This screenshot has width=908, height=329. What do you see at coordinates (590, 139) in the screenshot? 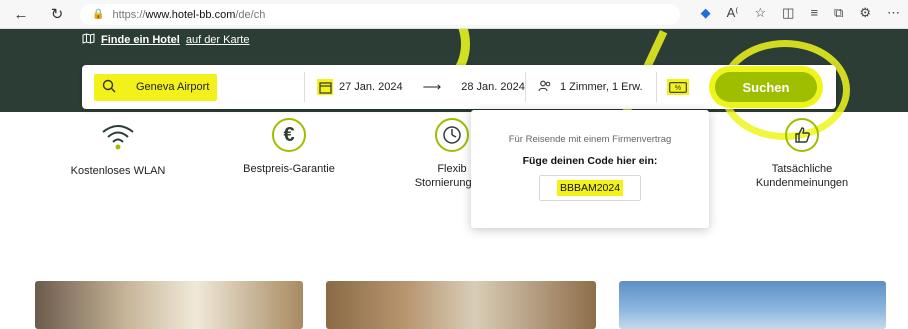
I see `popup-note: Für Reisende mit einem Firmenvertrag` at bounding box center [590, 139].